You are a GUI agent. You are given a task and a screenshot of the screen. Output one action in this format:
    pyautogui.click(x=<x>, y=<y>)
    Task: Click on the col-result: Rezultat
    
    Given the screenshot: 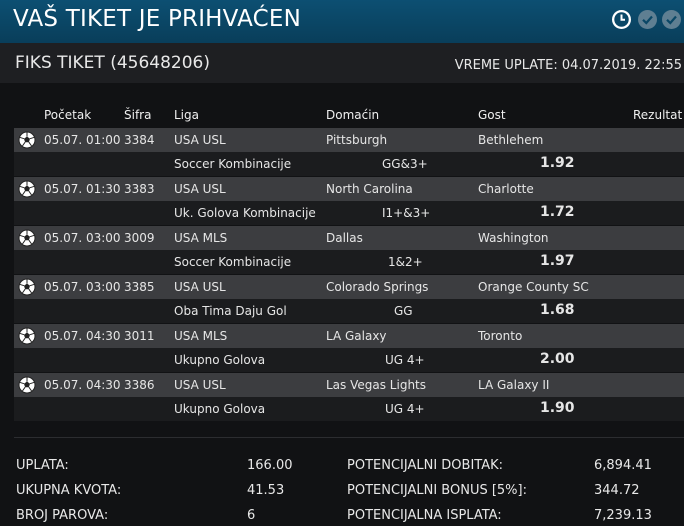 What is the action you would take?
    pyautogui.click(x=658, y=115)
    